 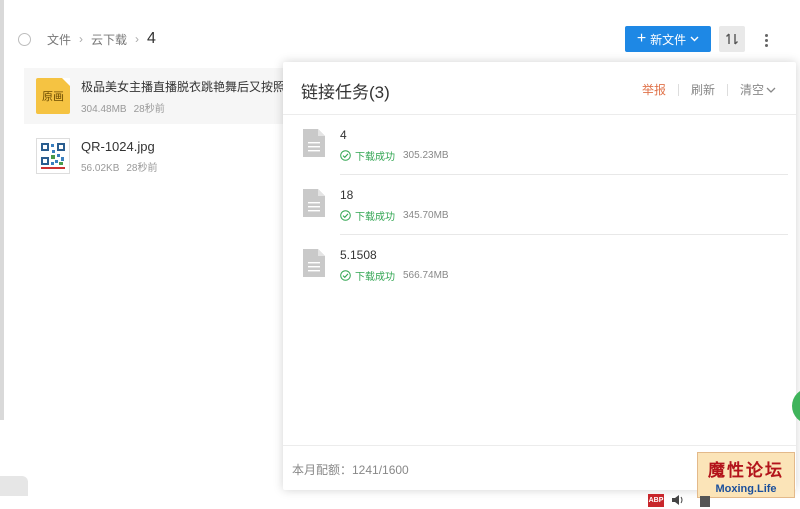 What do you see at coordinates (2, 210) in the screenshot?
I see `left-panel-edge` at bounding box center [2, 210].